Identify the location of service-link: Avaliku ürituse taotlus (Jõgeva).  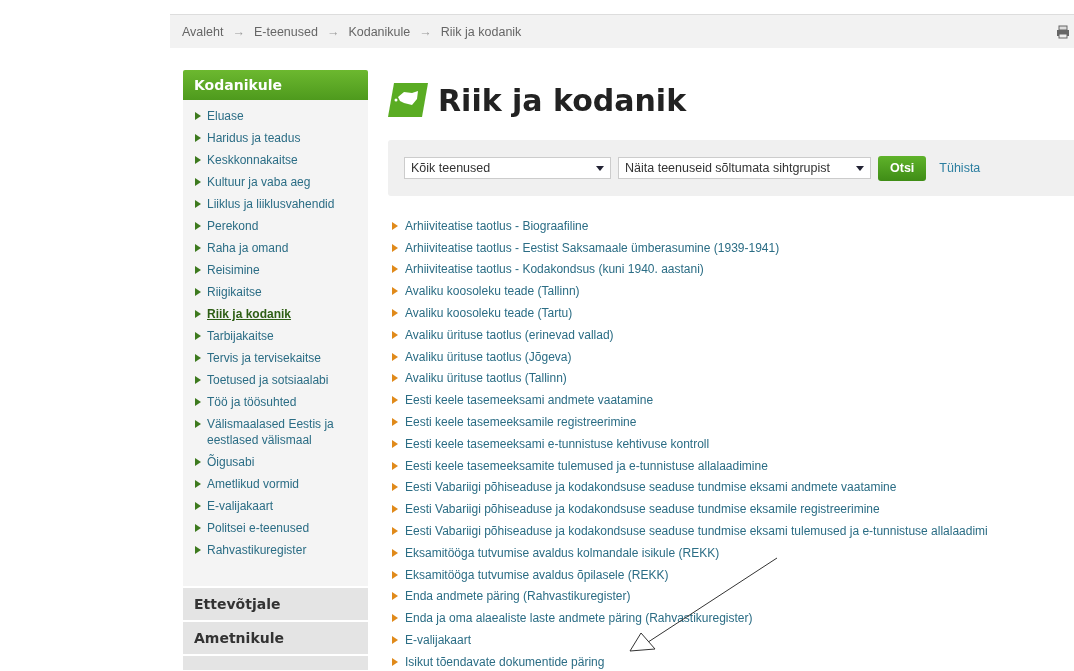
(488, 356).